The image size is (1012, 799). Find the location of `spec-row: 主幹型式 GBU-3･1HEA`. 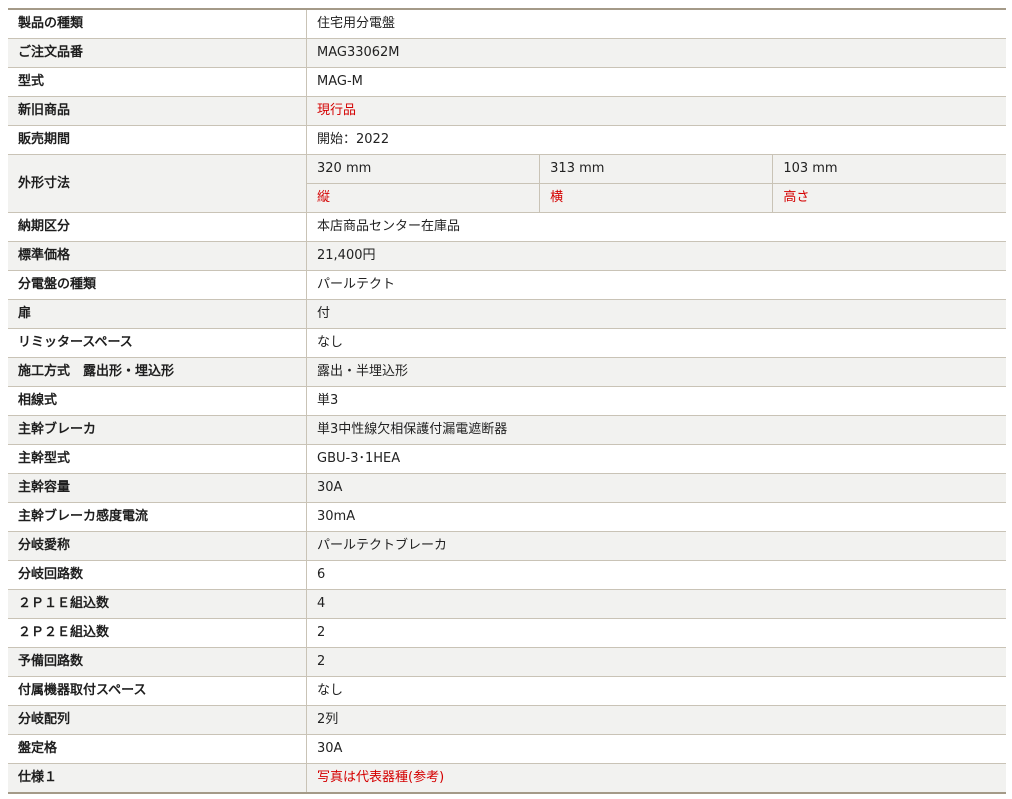

spec-row: 主幹型式 GBU-3･1HEA is located at coordinates (507, 459).